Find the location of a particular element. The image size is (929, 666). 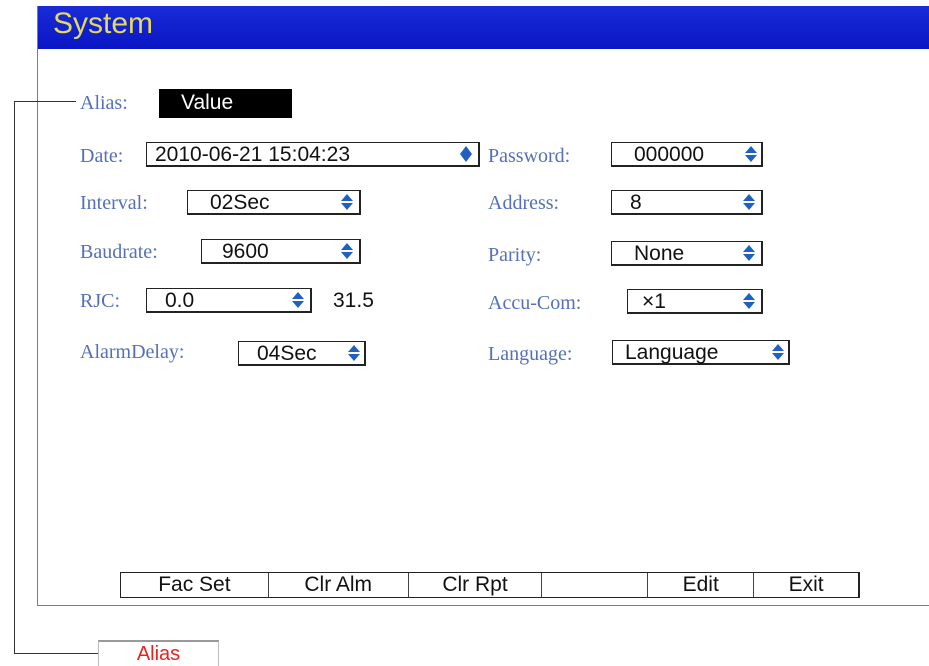

date-field: 2010-06-21 15:04:23 is located at coordinates (313, 154).